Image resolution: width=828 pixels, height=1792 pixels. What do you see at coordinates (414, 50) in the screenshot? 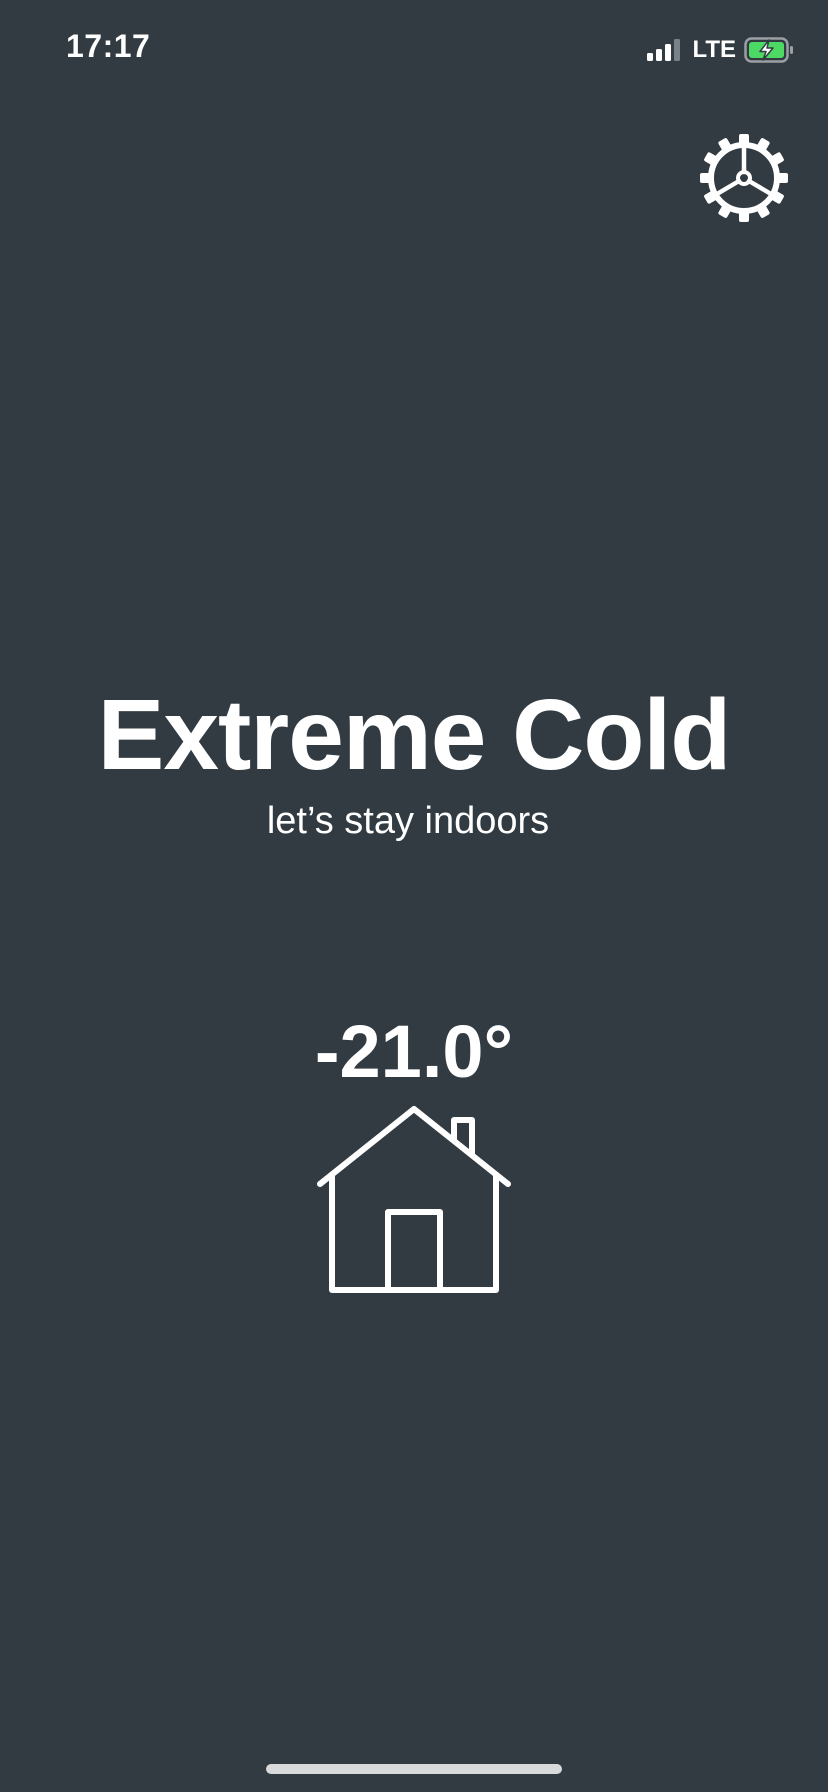
I see `status-bar: 17:17 LTE` at bounding box center [414, 50].